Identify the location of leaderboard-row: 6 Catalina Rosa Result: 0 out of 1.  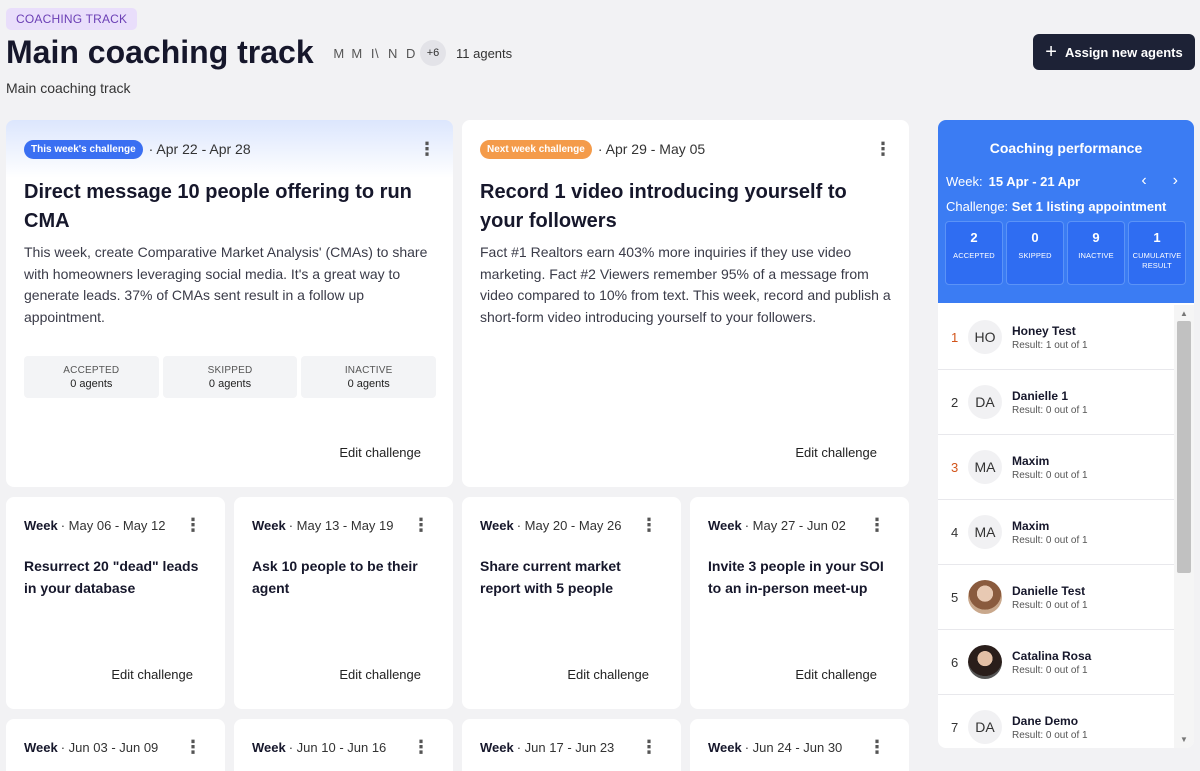
(1056, 662).